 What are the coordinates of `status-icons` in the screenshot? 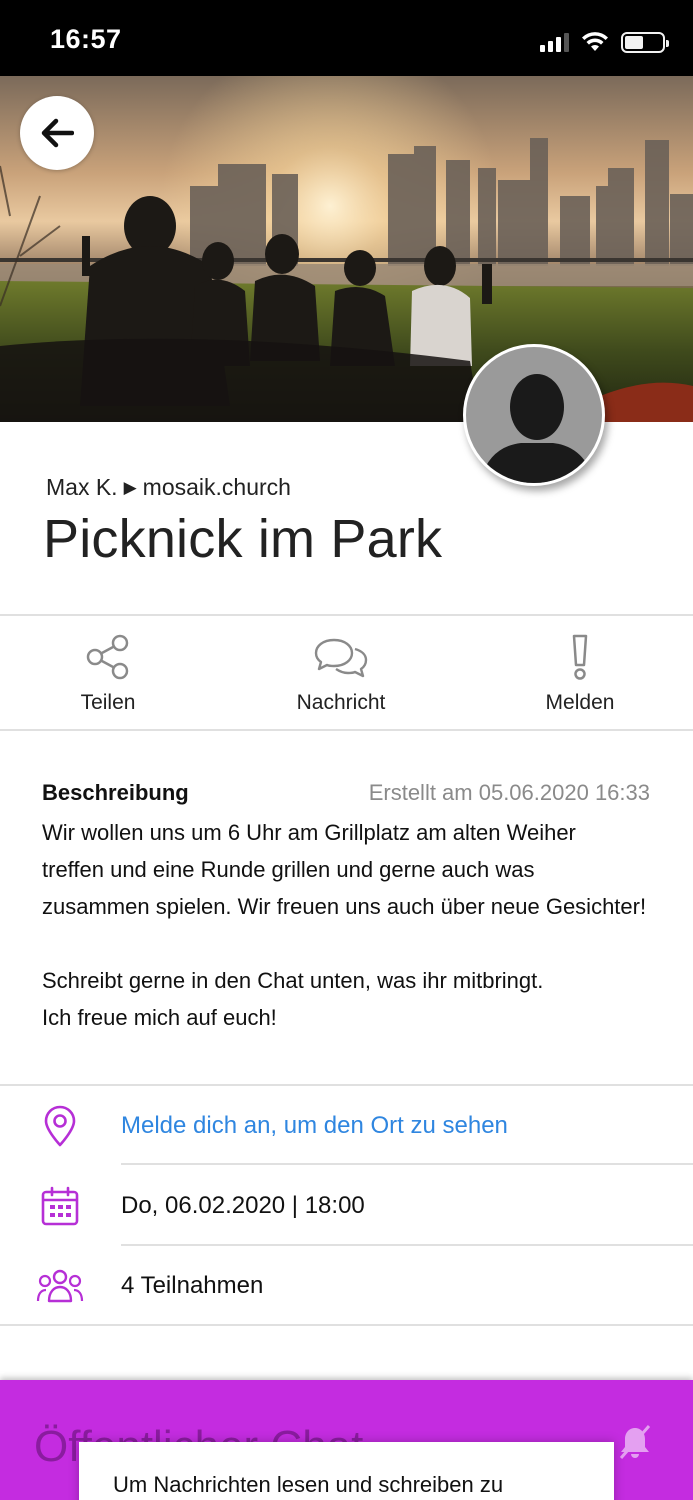 It's located at (604, 42).